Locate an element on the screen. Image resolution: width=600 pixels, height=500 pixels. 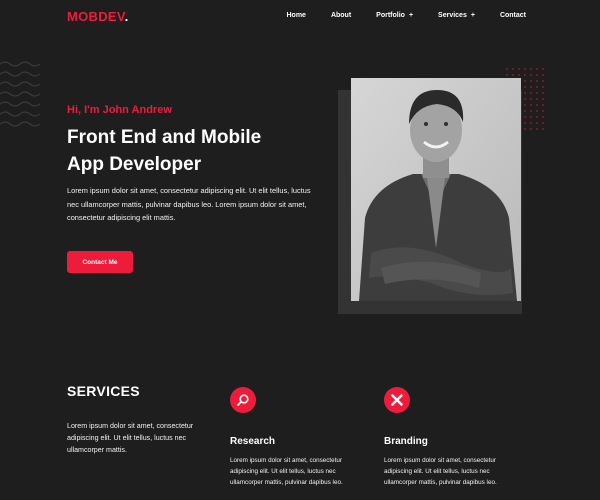
hero-headline: Front End and Mobile App Developer is located at coordinates (207, 151).